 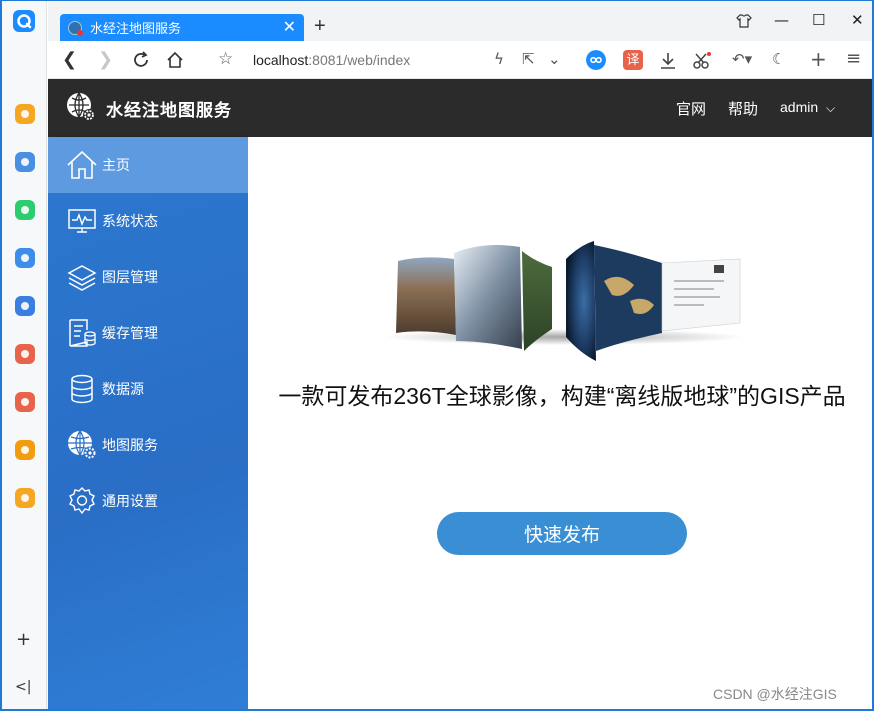 I want to click on layers-icon, so click(x=82, y=277).